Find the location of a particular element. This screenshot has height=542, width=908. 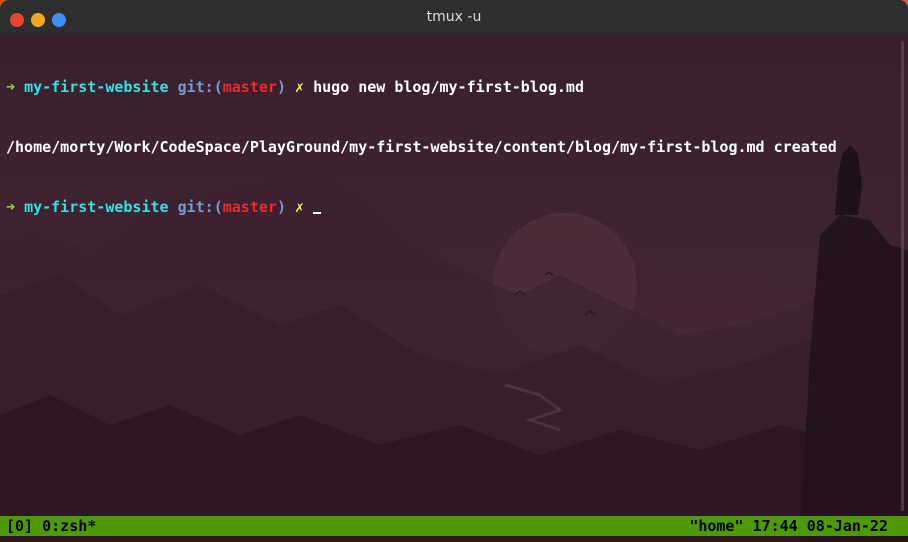

window-title: tmux -u is located at coordinates (454, 17).